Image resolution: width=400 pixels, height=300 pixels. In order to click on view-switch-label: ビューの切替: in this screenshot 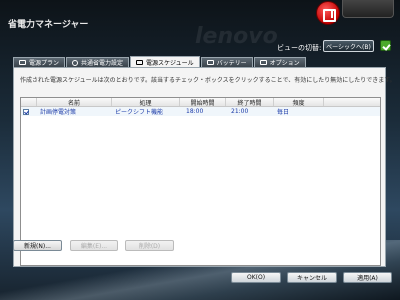, I will do `click(299, 48)`.